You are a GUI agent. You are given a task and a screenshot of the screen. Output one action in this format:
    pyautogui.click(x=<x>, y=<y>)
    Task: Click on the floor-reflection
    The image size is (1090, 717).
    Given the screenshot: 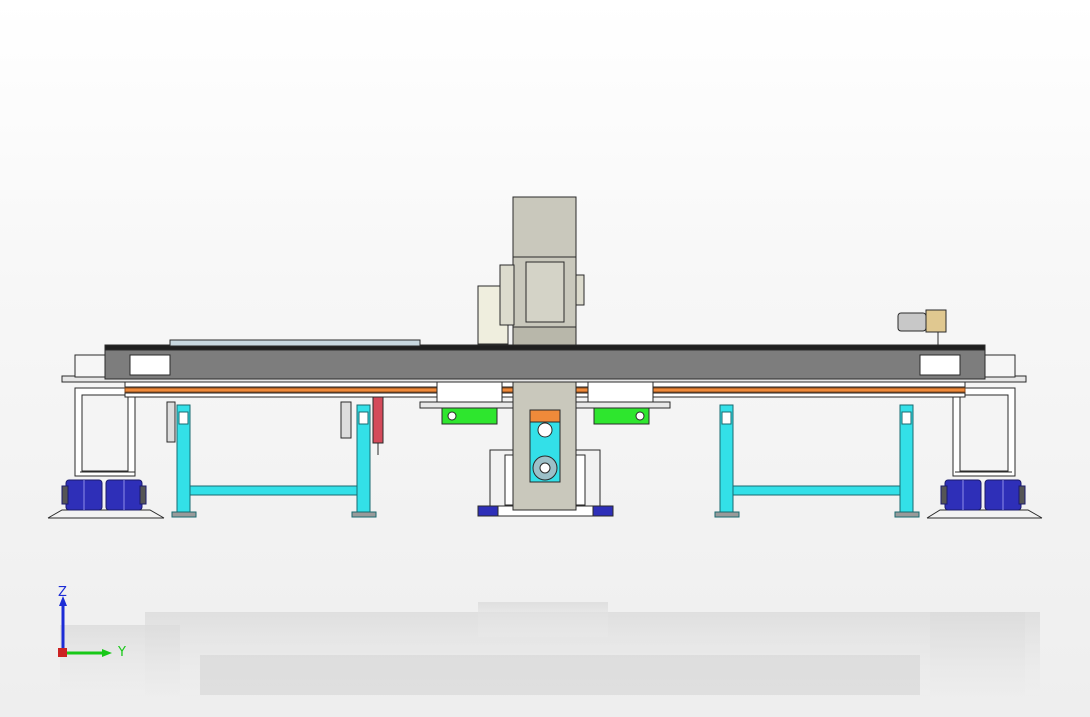 What is the action you would take?
    pyautogui.click(x=550, y=654)
    